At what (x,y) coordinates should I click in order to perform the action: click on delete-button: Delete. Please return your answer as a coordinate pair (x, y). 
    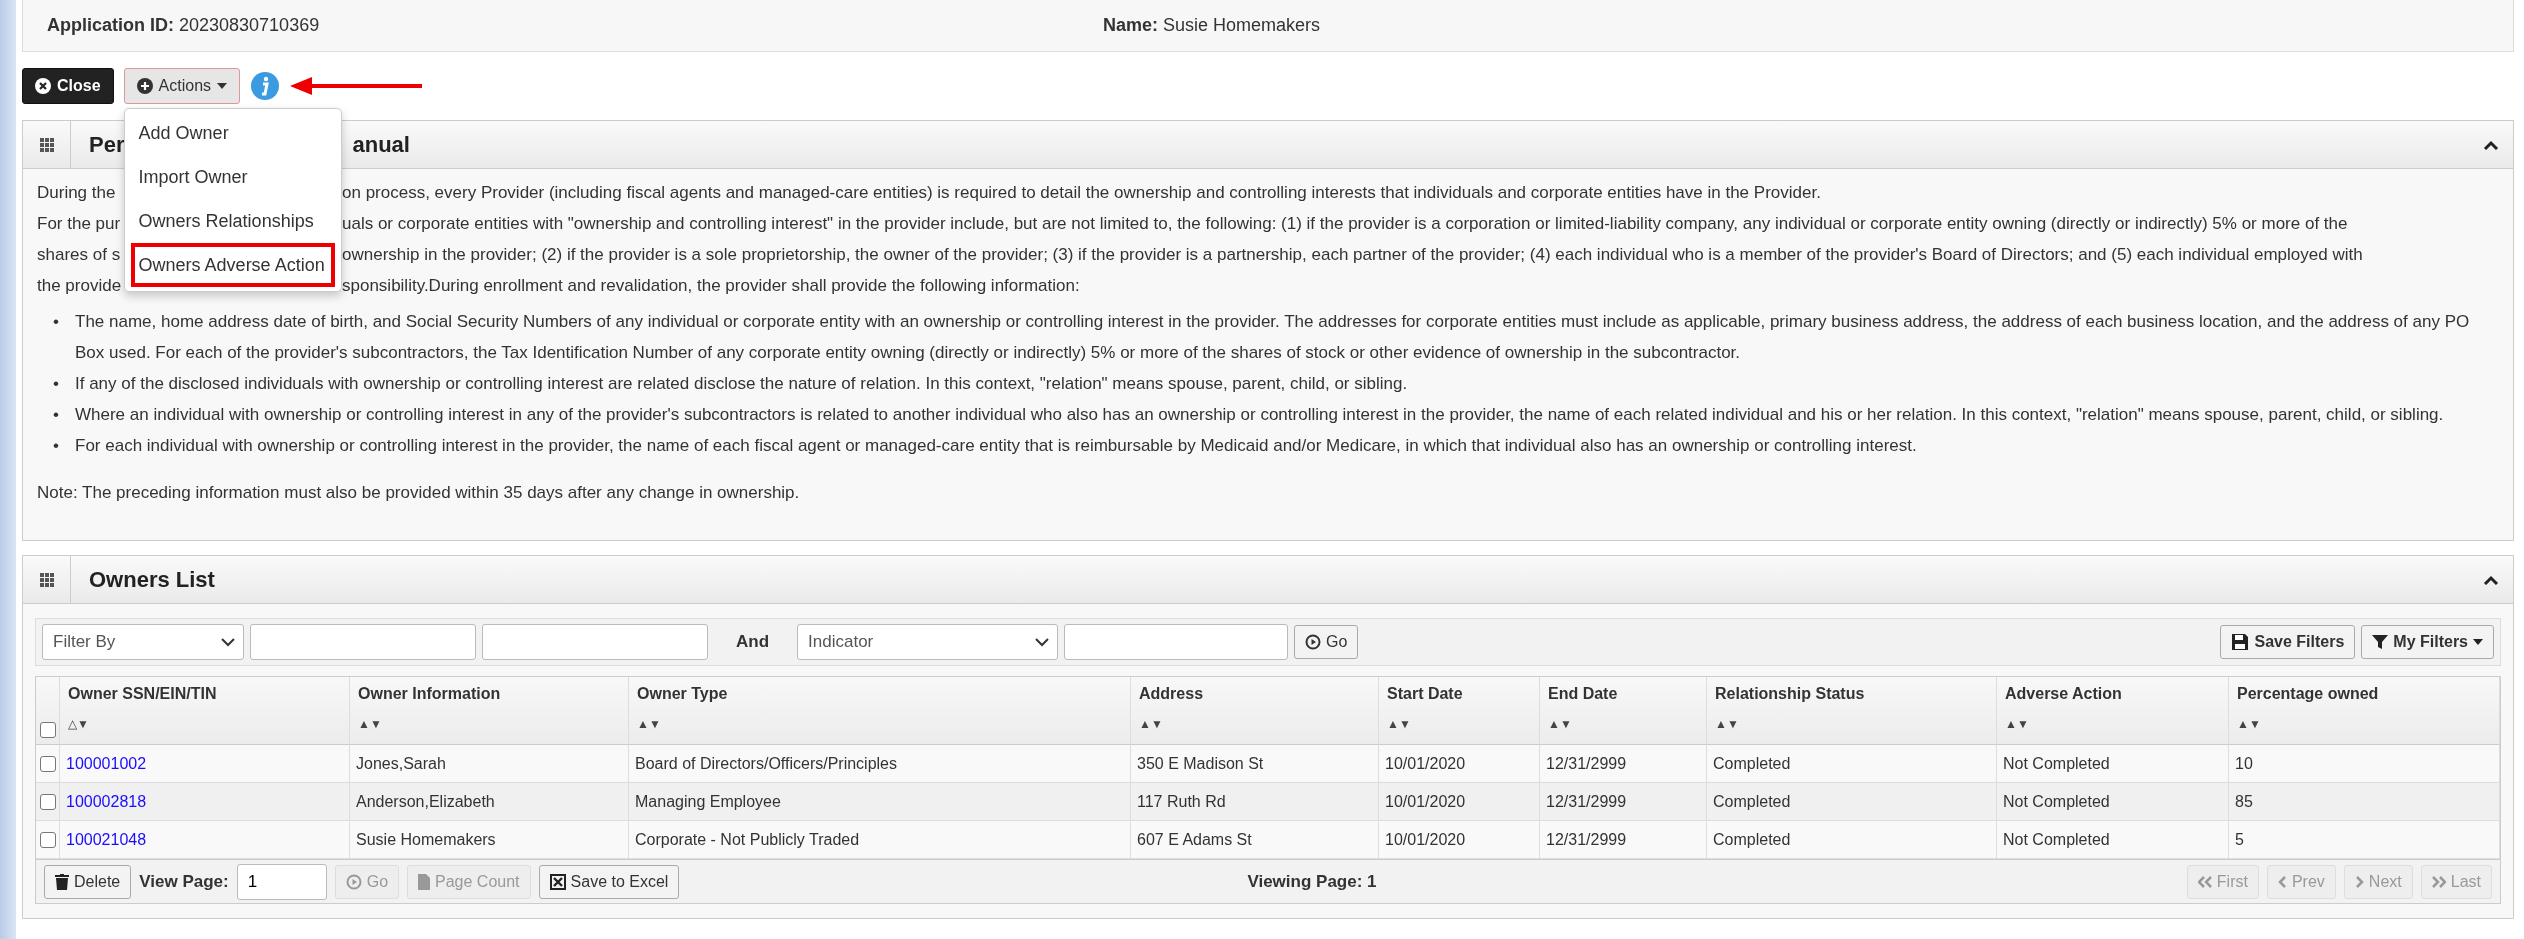
    Looking at the image, I should click on (88, 881).